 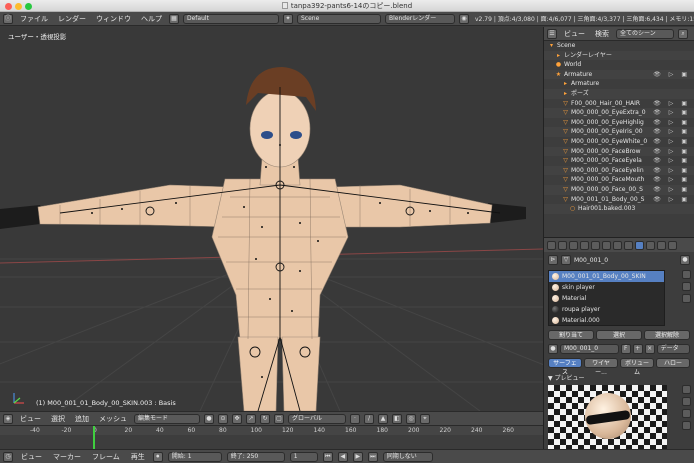 I want to click on play-icon: ▶, so click(x=357, y=456).